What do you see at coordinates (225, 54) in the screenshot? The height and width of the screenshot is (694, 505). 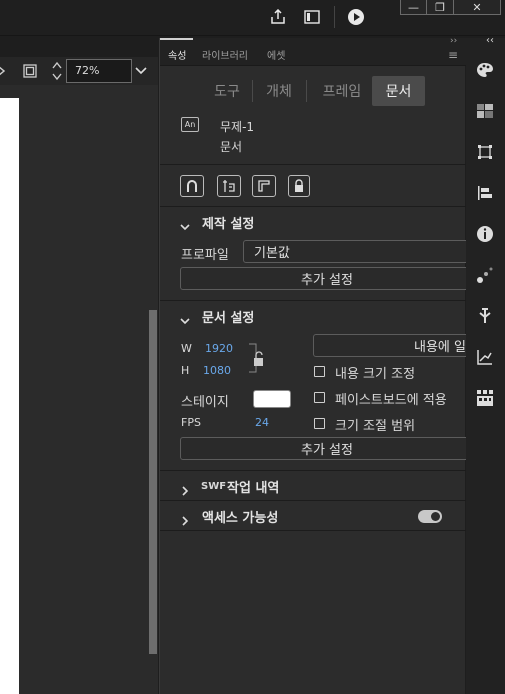 I see `tab-library: 라이브러리` at bounding box center [225, 54].